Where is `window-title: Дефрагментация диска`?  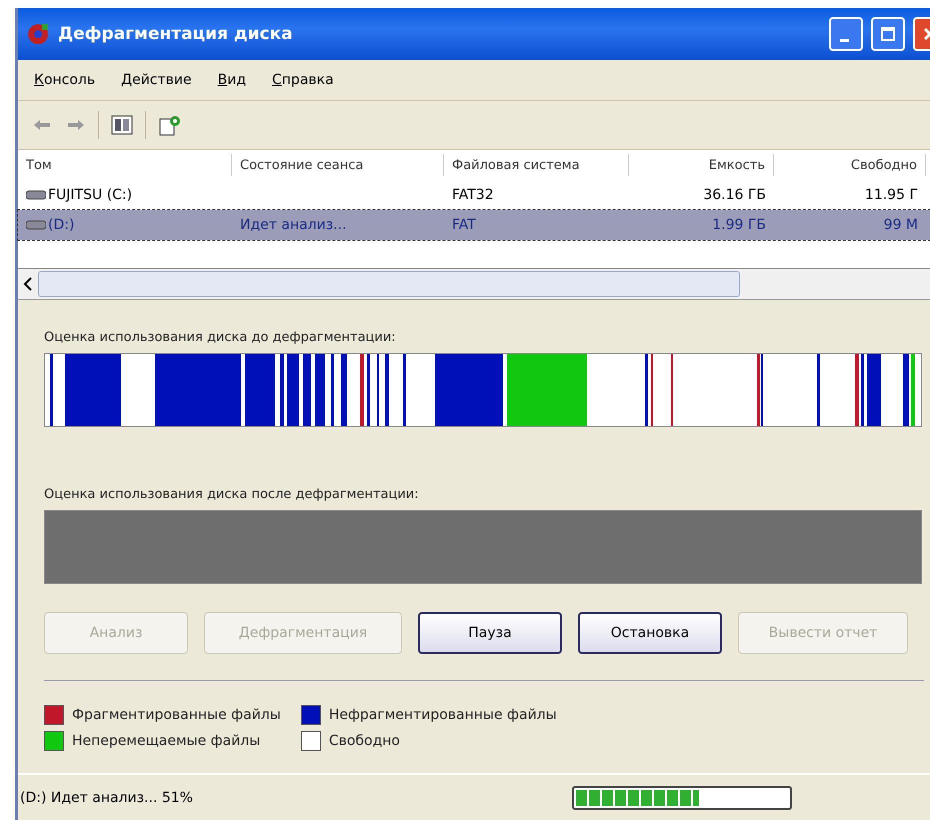 window-title: Дефрагментация диска is located at coordinates (176, 34).